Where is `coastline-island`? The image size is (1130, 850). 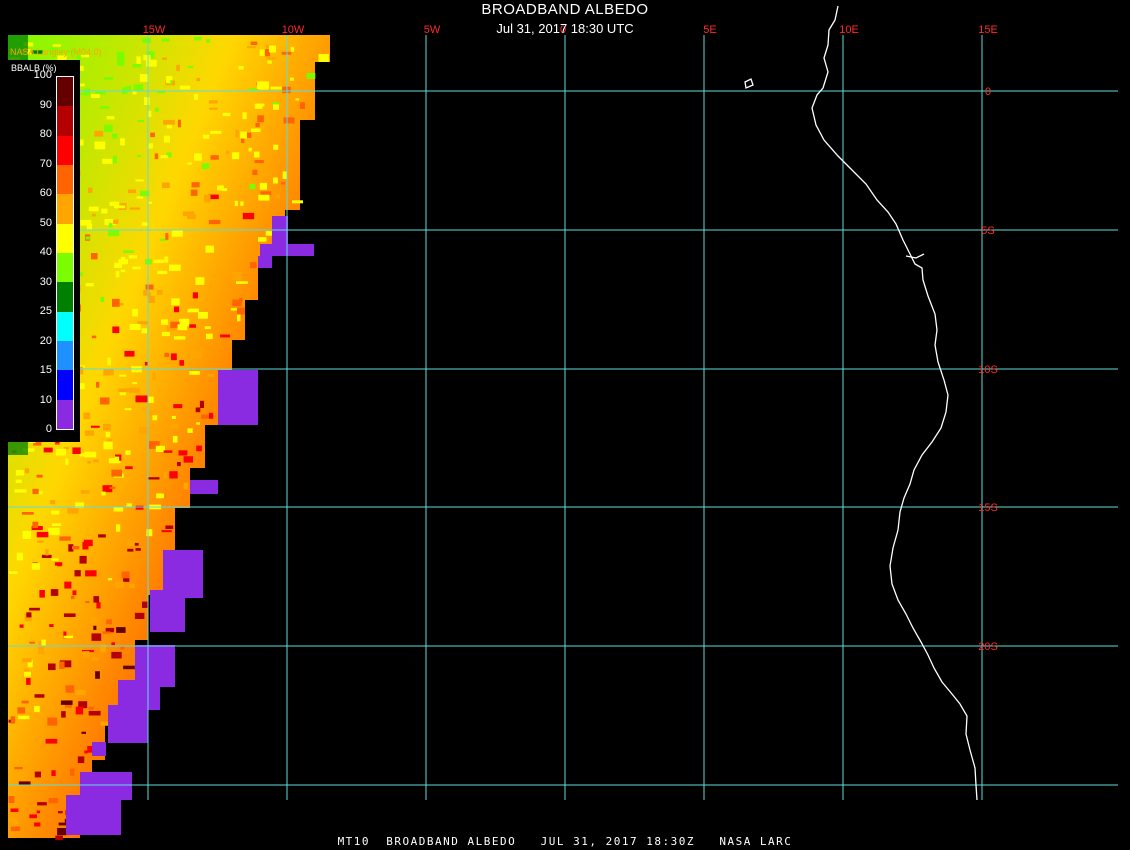
coastline-island is located at coordinates (749, 83).